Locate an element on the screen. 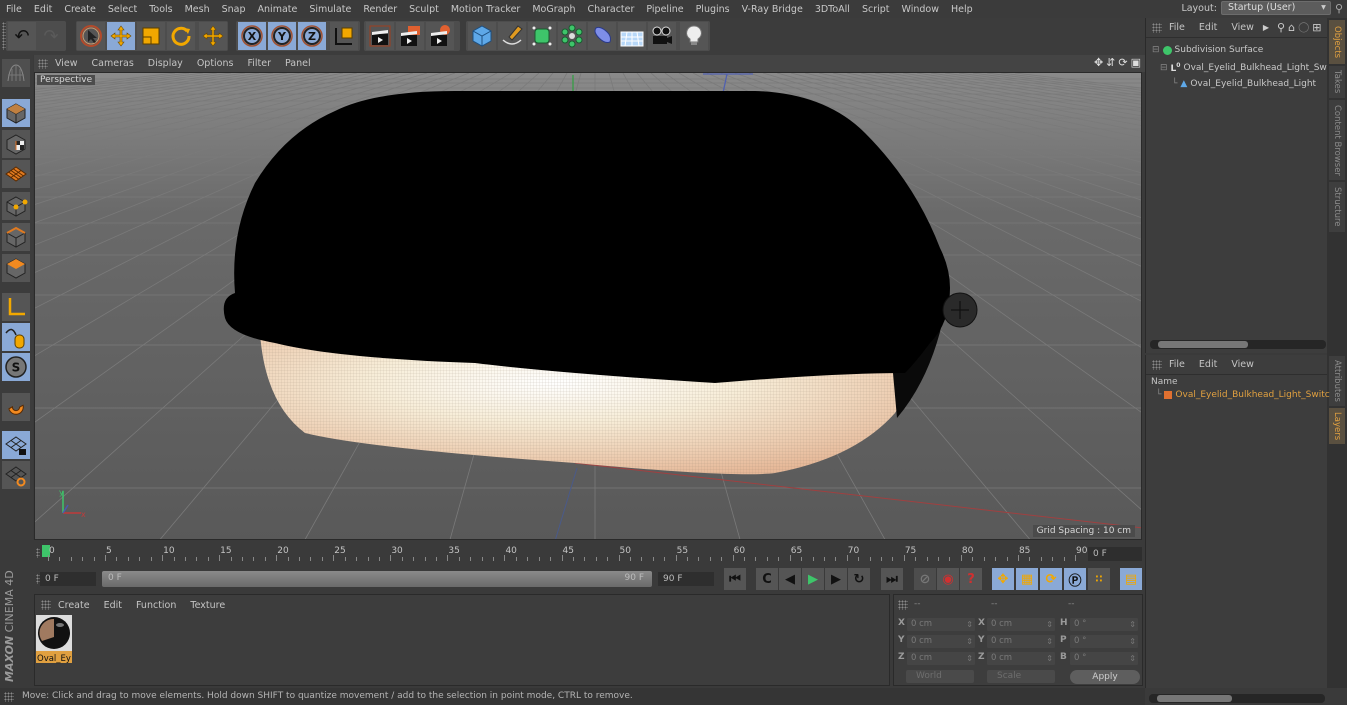 The image size is (1347, 705). viewport-menu-view: View is located at coordinates (66, 63).